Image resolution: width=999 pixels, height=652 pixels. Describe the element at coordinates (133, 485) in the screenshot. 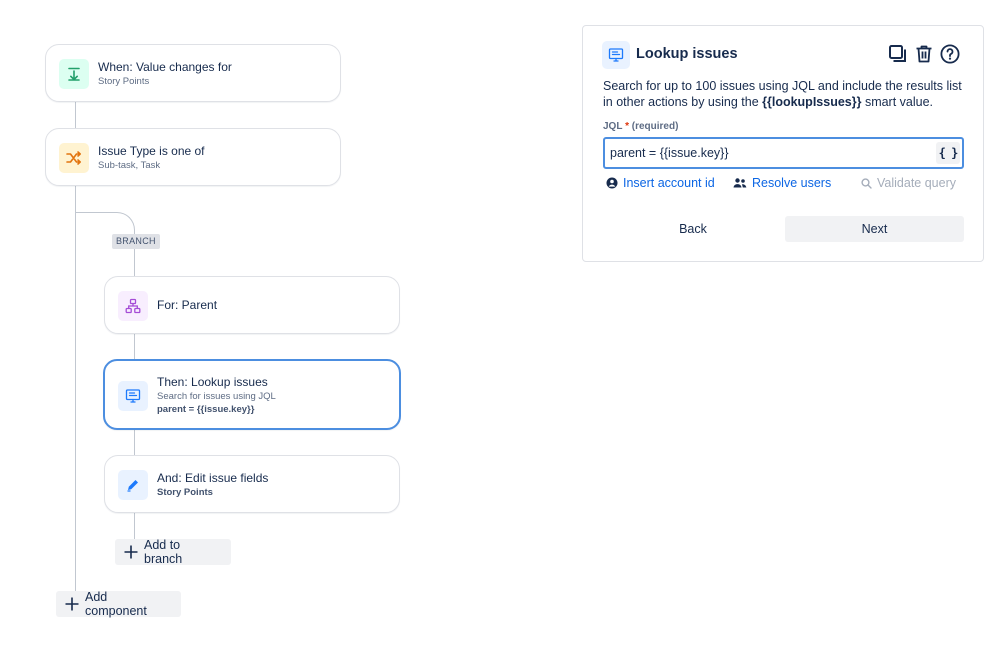

I see `pencil-icon` at that location.